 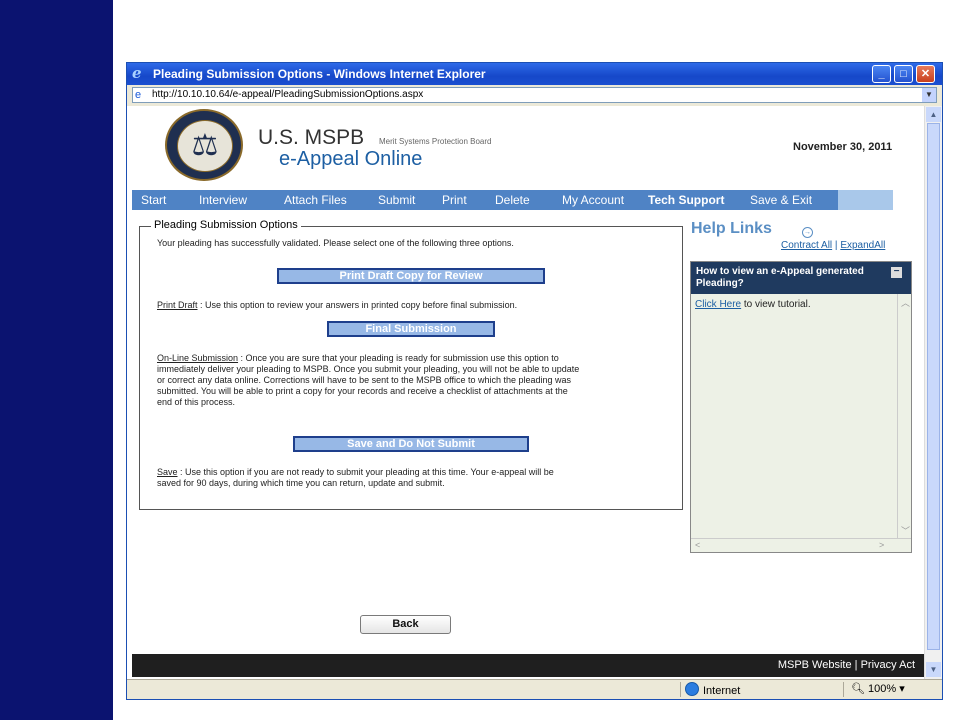 What do you see at coordinates (865, 200) in the screenshot?
I see `nav-tail` at bounding box center [865, 200].